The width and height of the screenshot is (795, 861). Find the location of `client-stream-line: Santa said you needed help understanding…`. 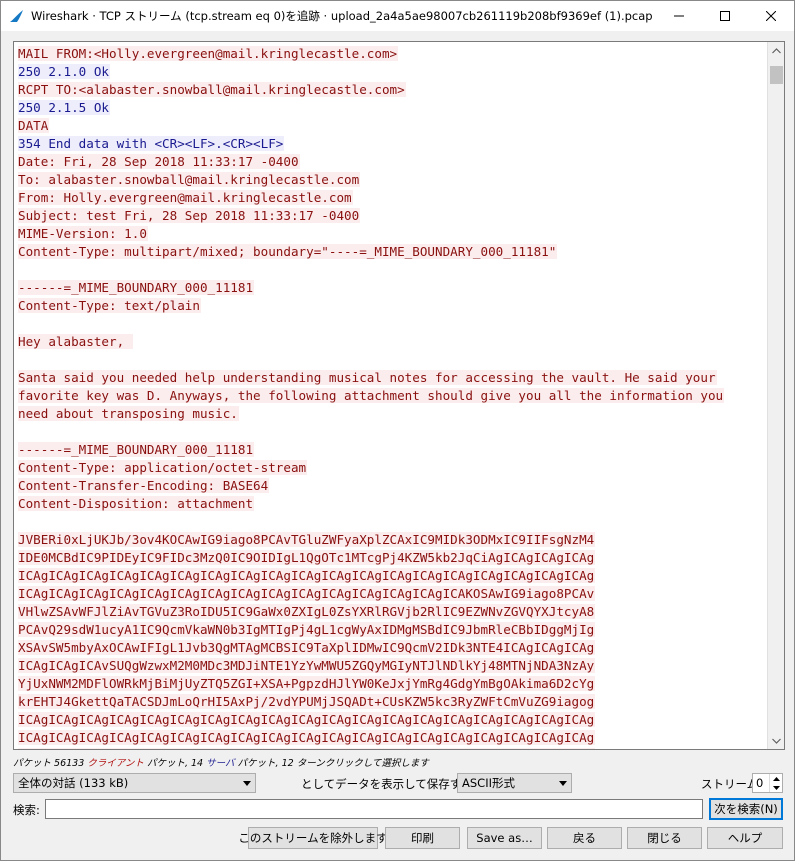

client-stream-line: Santa said you needed help understanding… is located at coordinates (392, 378).